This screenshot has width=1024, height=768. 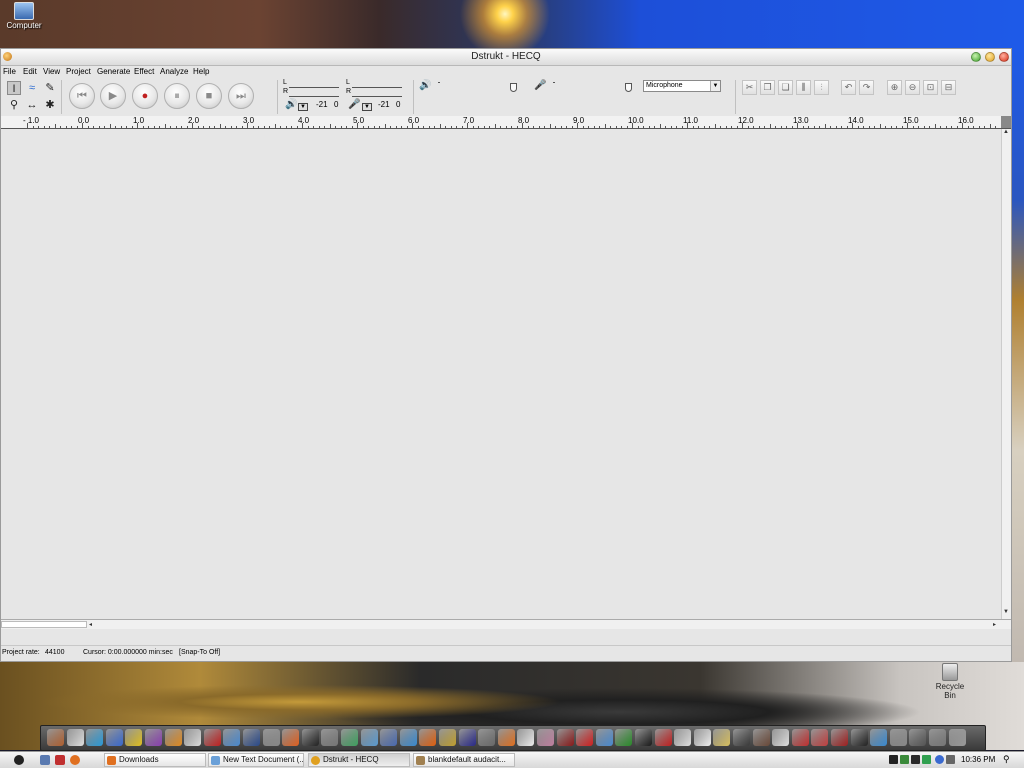 I want to click on scroll-right-icon: ▸, so click(x=994, y=624).